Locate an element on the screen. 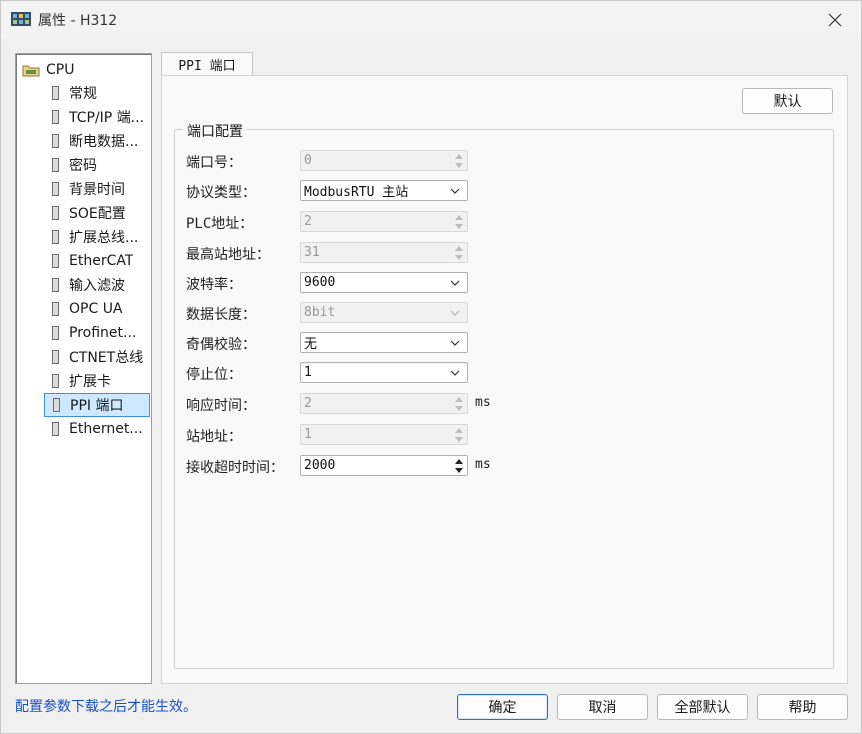 This screenshot has height=734, width=862. ok-button-label: 确定 is located at coordinates (502, 708).